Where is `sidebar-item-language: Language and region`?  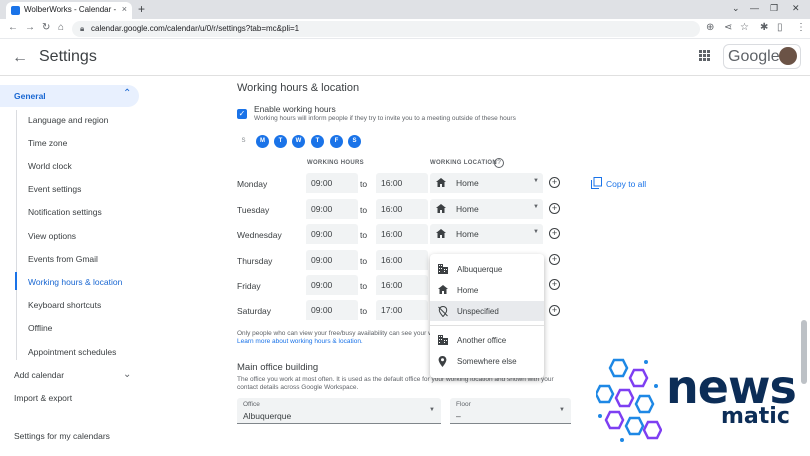
sidebar-item-language: Language and region is located at coordinates (68, 120).